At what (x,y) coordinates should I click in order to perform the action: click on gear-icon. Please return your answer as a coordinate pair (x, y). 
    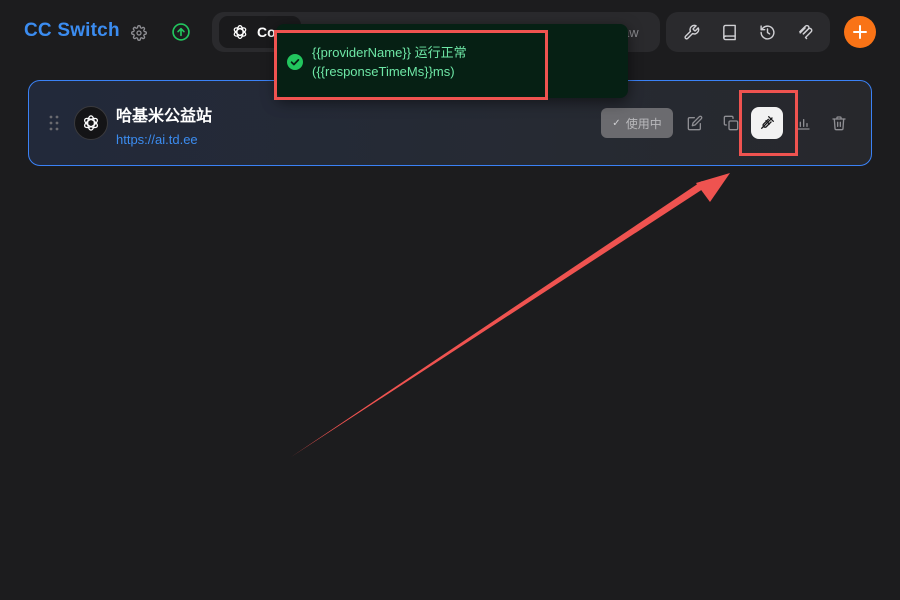
    Looking at the image, I should click on (139, 33).